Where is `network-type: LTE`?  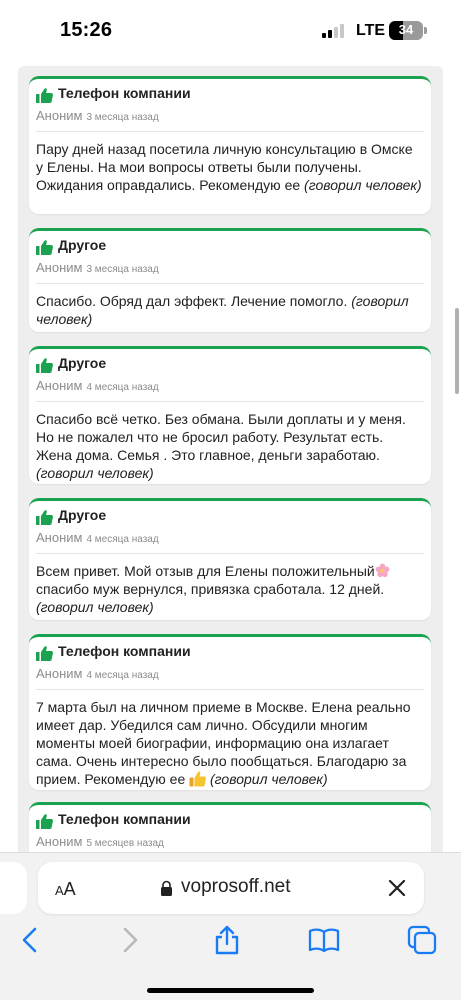
network-type: LTE is located at coordinates (371, 30).